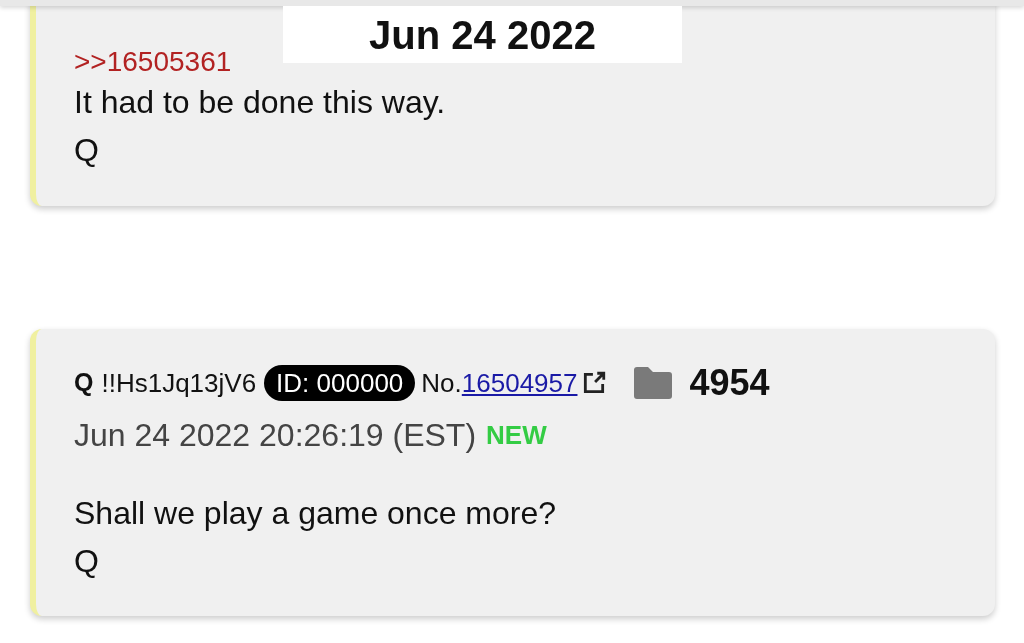 This screenshot has height=643, width=1024. Describe the element at coordinates (482, 34) in the screenshot. I see `date-banner: Jun 24 2022` at that location.